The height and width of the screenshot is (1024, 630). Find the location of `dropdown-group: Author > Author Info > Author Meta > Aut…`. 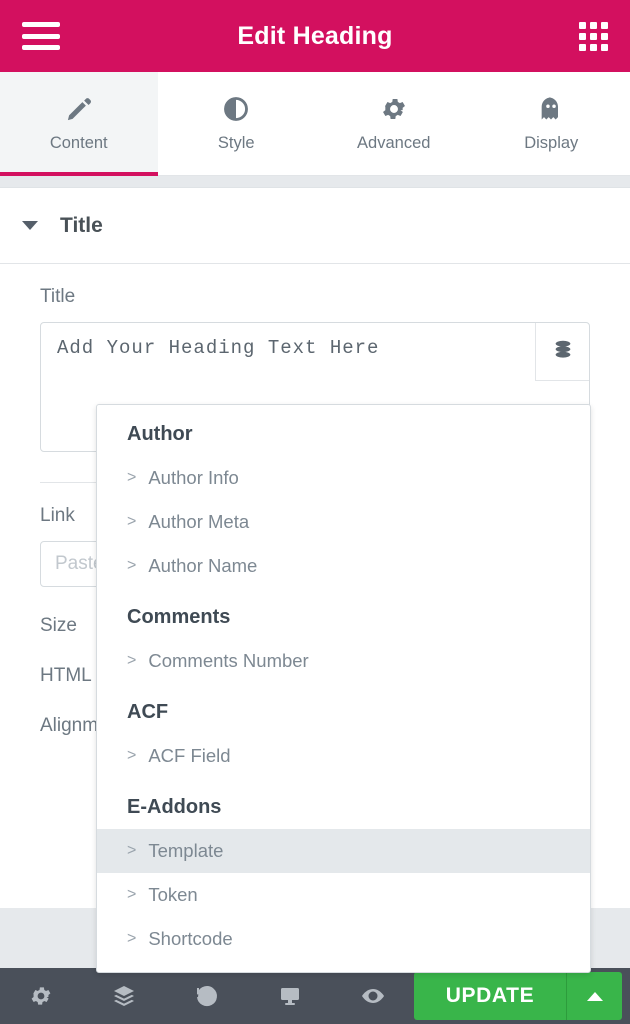

dropdown-group: Author > Author Info > Author Meta > Aut… is located at coordinates (343, 496).